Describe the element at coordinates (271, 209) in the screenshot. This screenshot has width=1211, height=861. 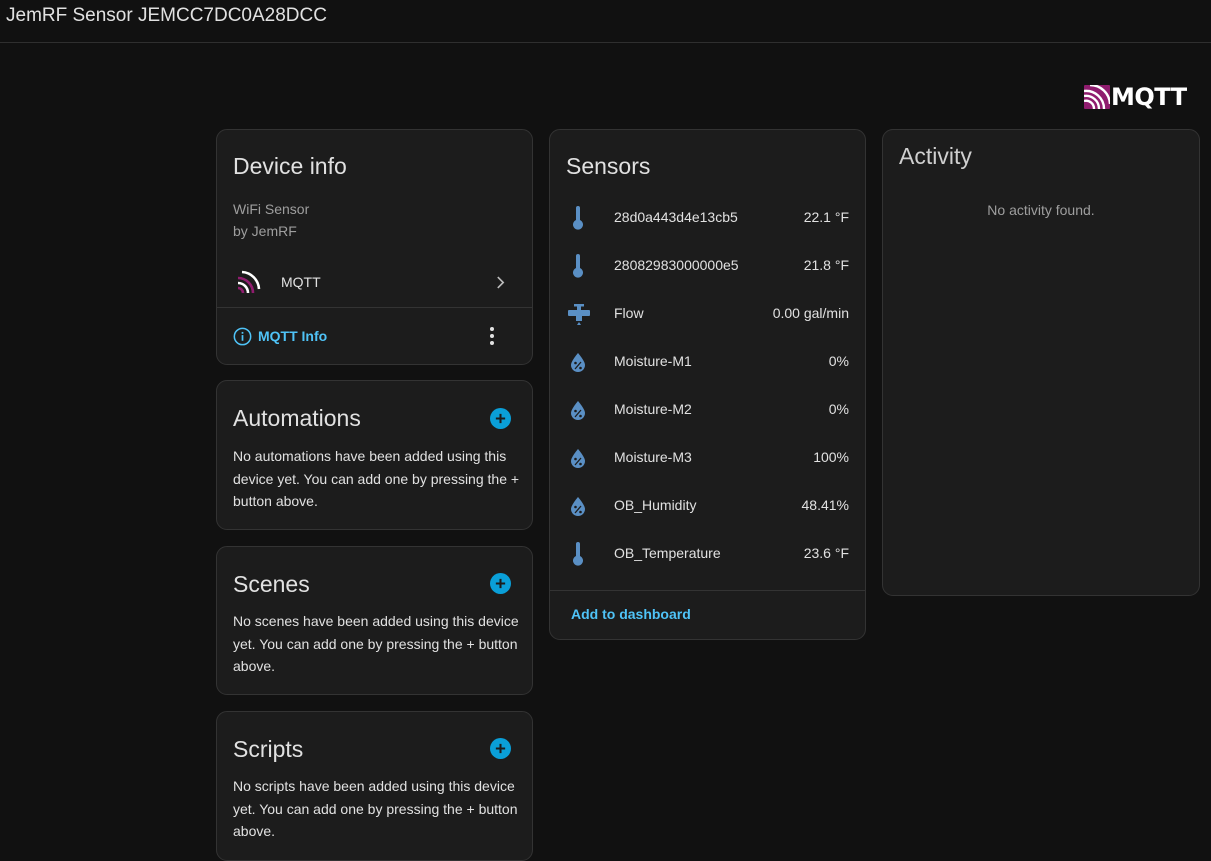
I see `device-model: WiFi Sensor` at that location.